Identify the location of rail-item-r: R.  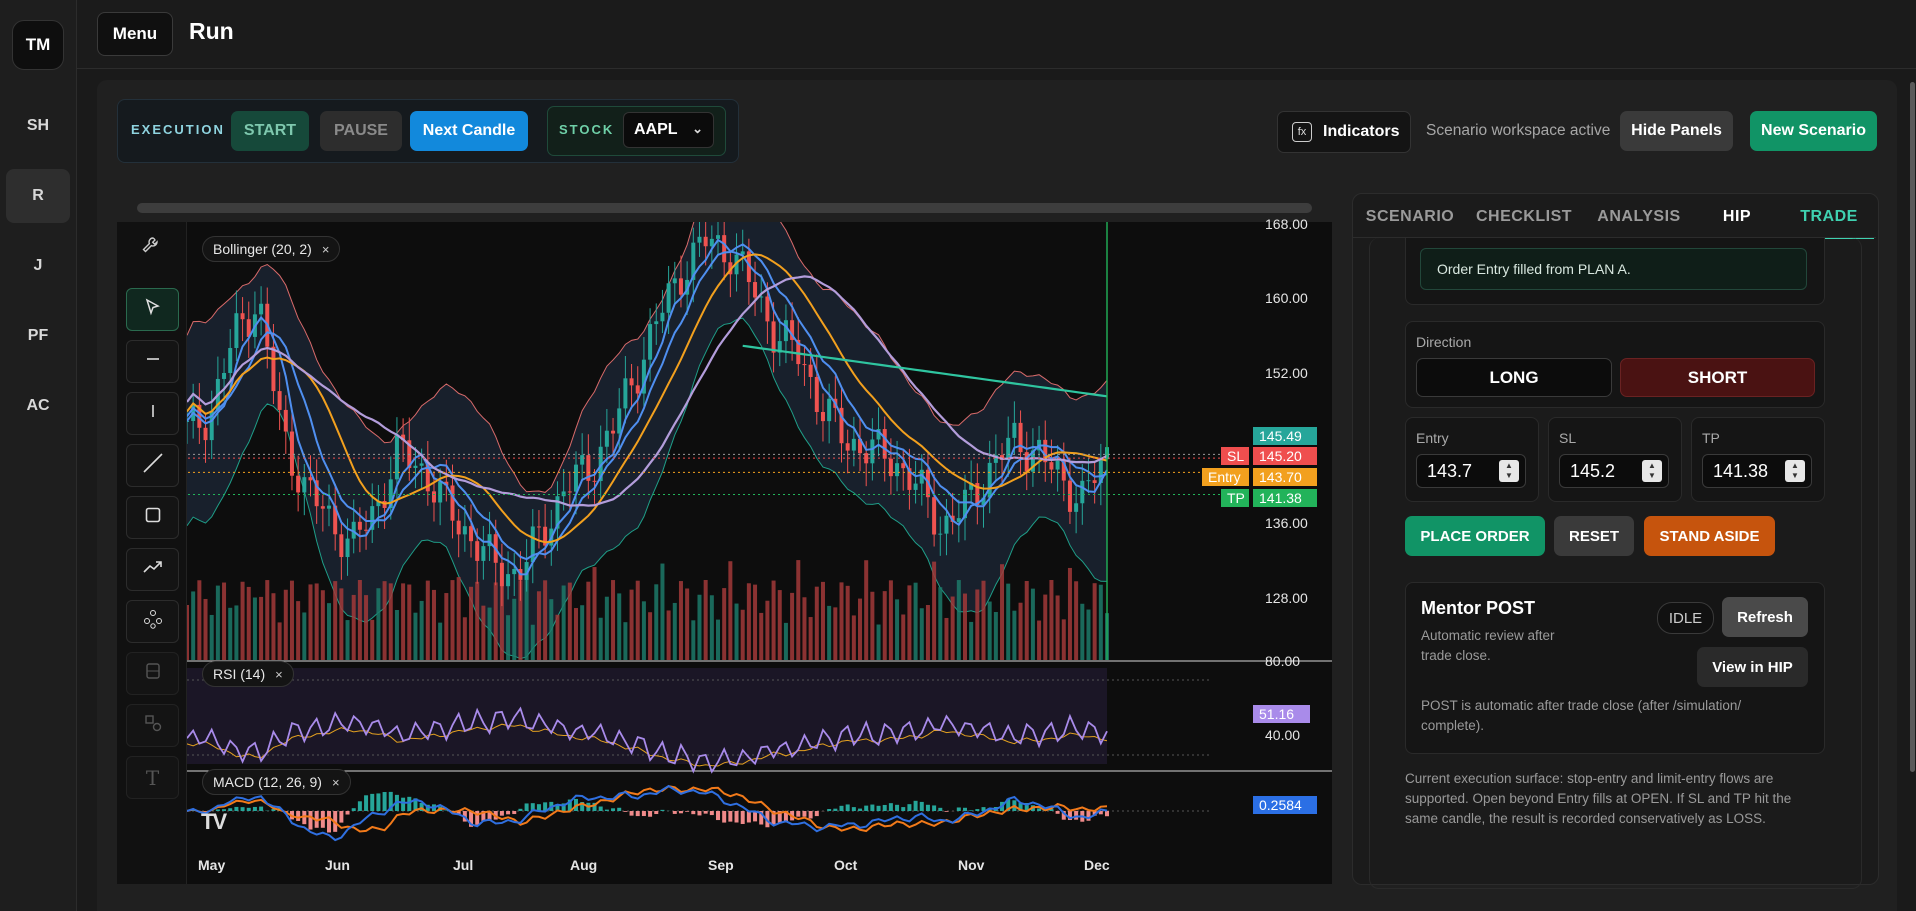
(38, 196).